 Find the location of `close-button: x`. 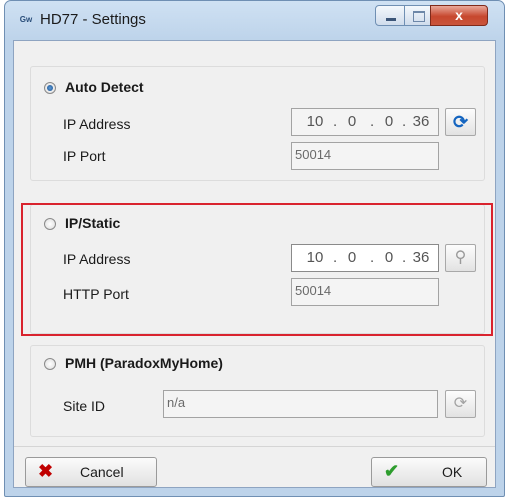

close-button: x is located at coordinates (459, 15).